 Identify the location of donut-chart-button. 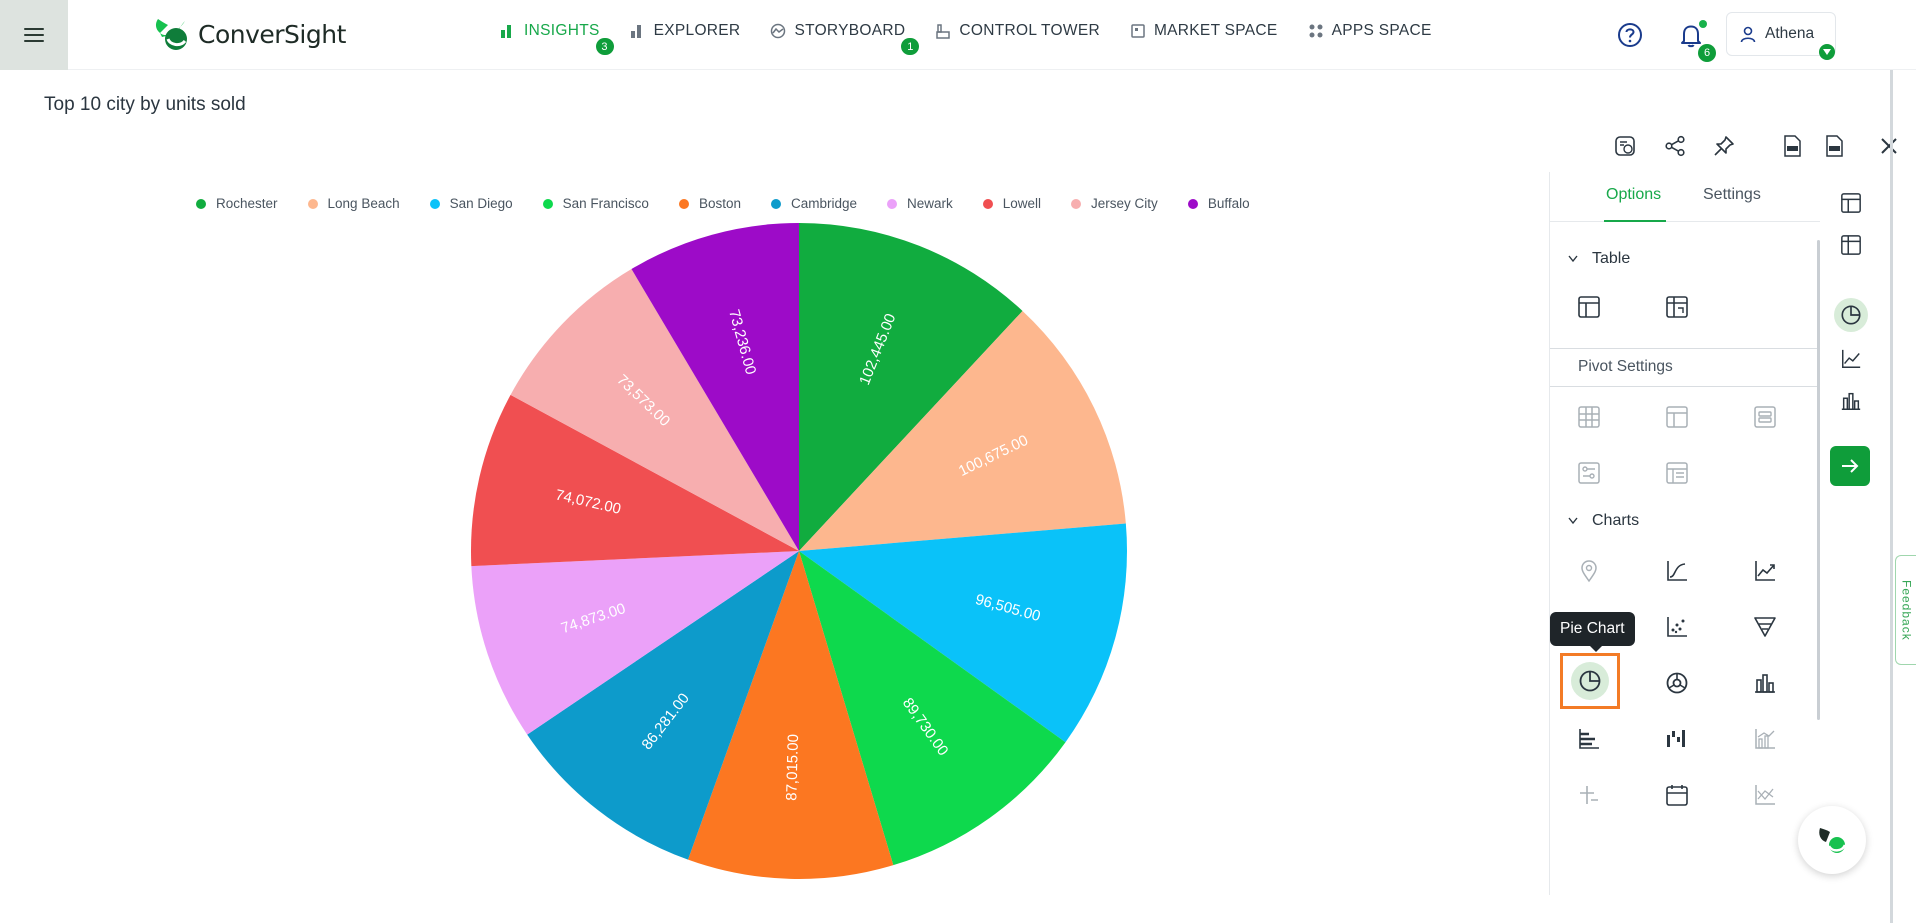
(1677, 683).